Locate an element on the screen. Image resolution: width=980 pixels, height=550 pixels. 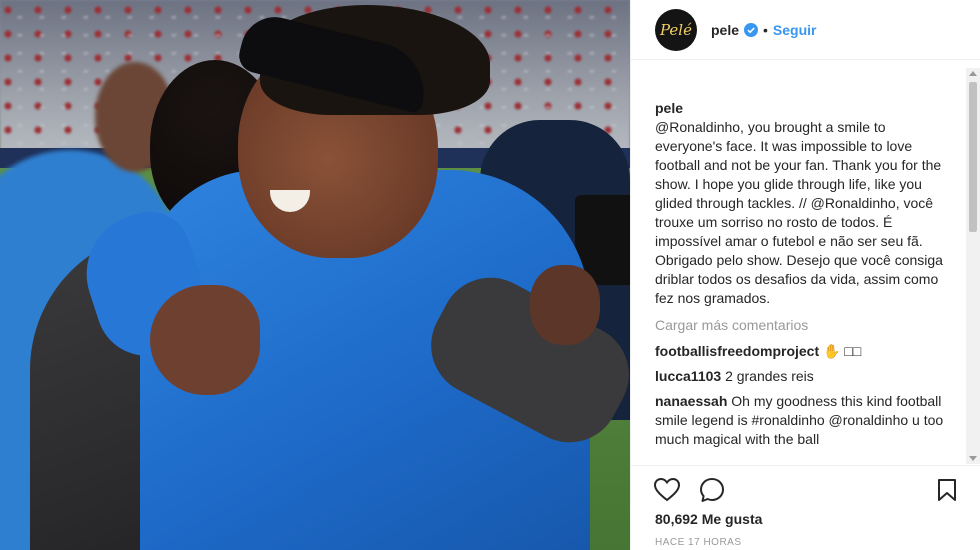
action-bar is located at coordinates (805, 487).